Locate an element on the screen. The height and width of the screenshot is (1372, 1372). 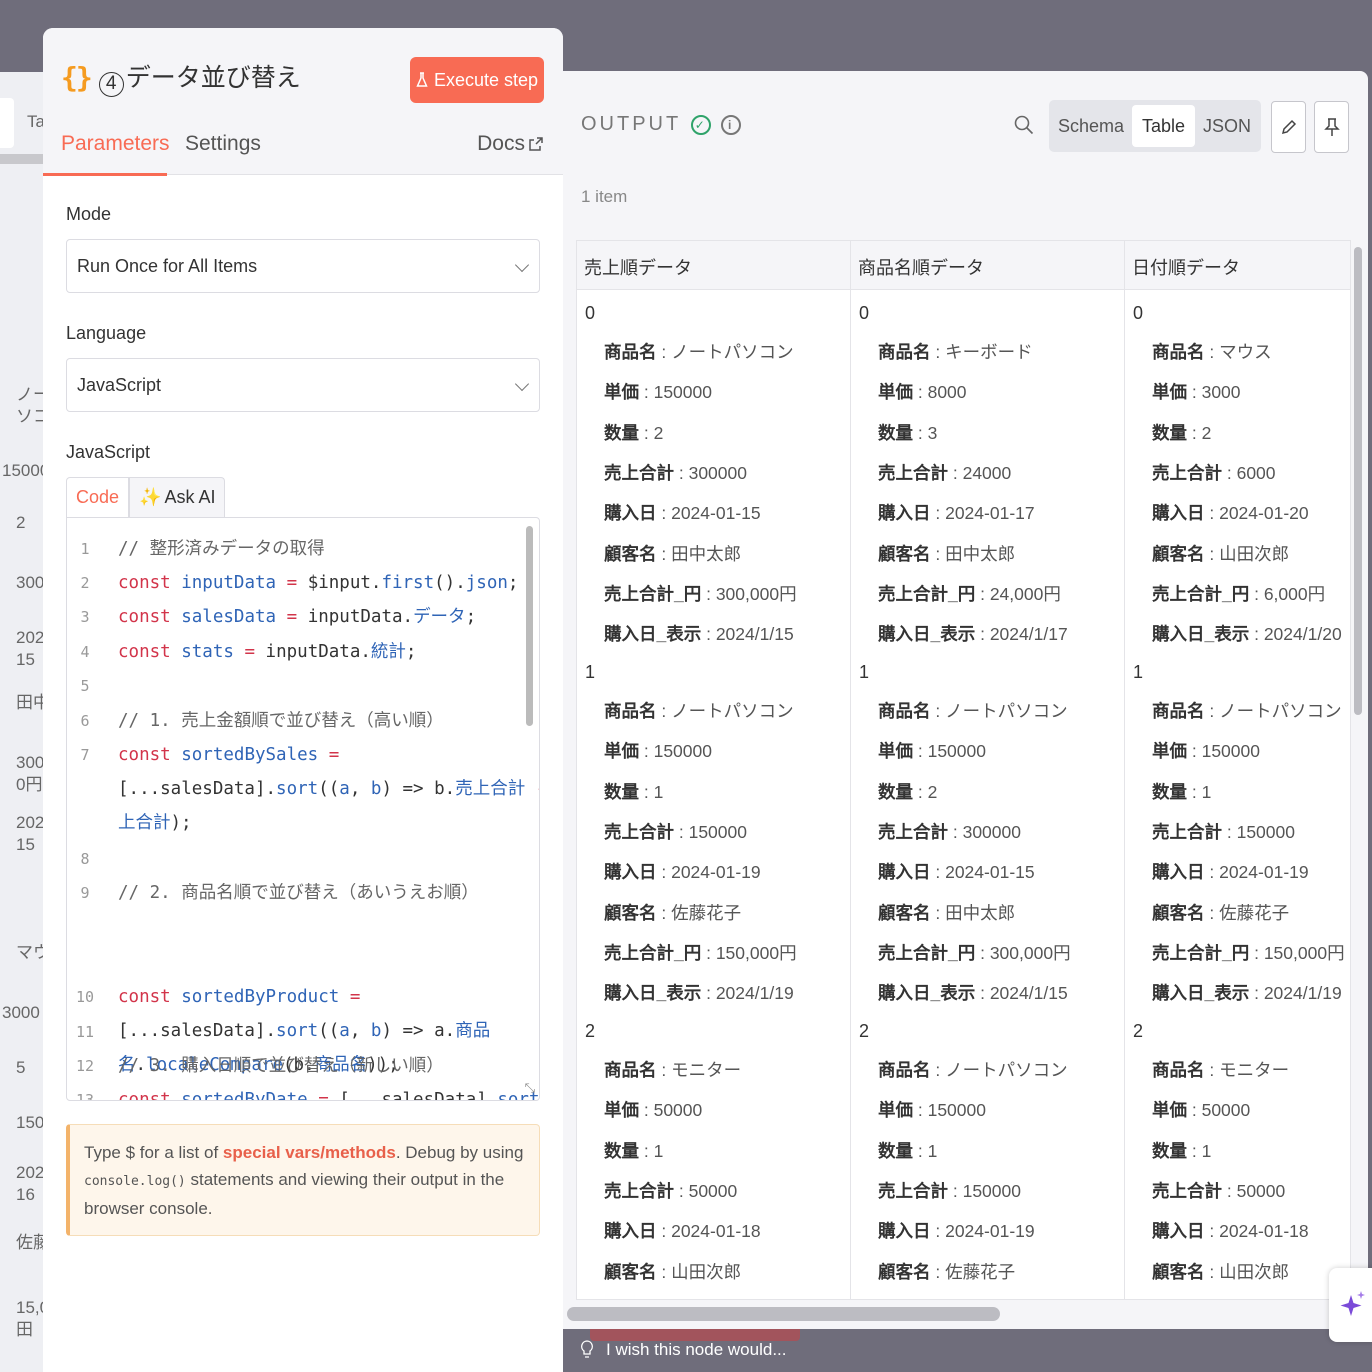
tab-ask-ai: ✨ Ask AI is located at coordinates (177, 497).